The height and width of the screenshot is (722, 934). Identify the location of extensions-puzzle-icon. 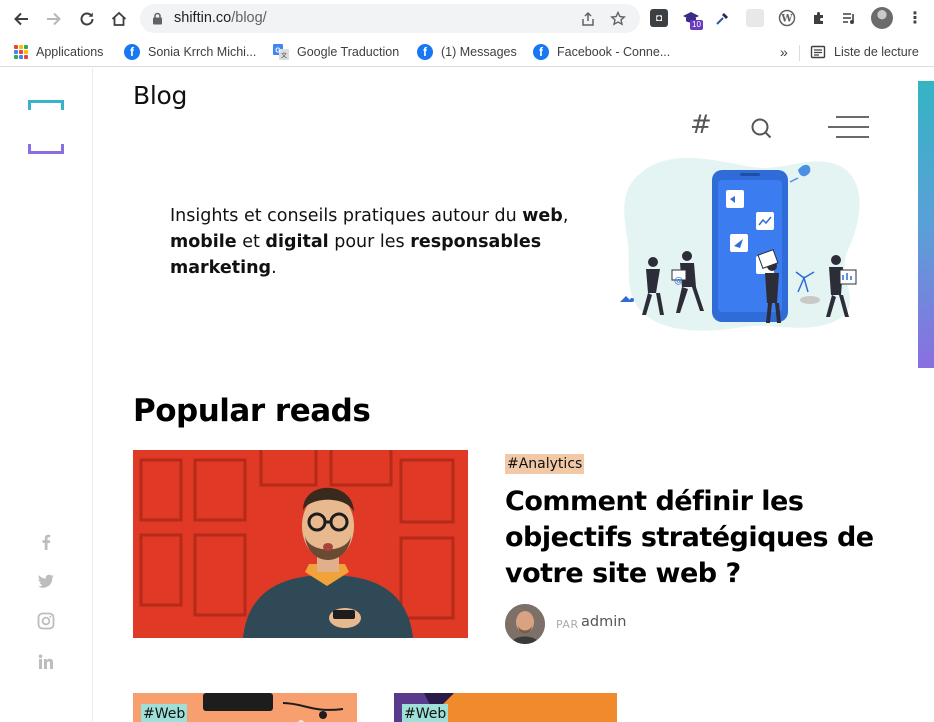
(819, 18).